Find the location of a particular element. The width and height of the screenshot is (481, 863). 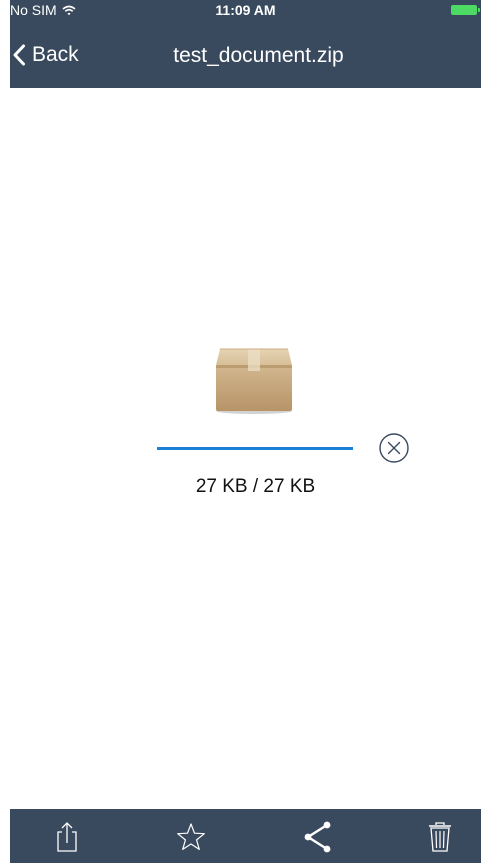

share-icon is located at coordinates (317, 837).